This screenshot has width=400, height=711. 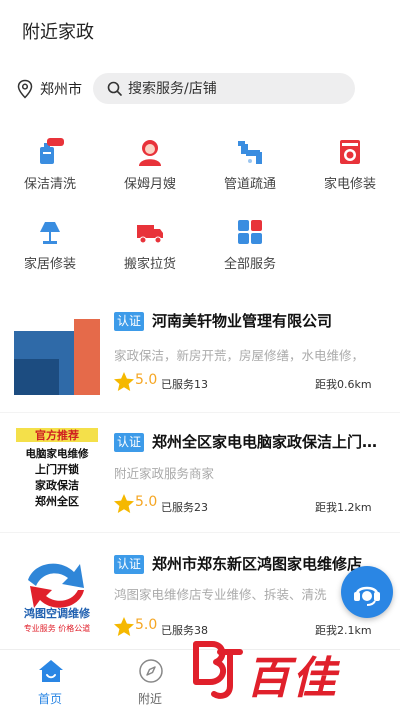 I want to click on customer-service-button, so click(x=367, y=592).